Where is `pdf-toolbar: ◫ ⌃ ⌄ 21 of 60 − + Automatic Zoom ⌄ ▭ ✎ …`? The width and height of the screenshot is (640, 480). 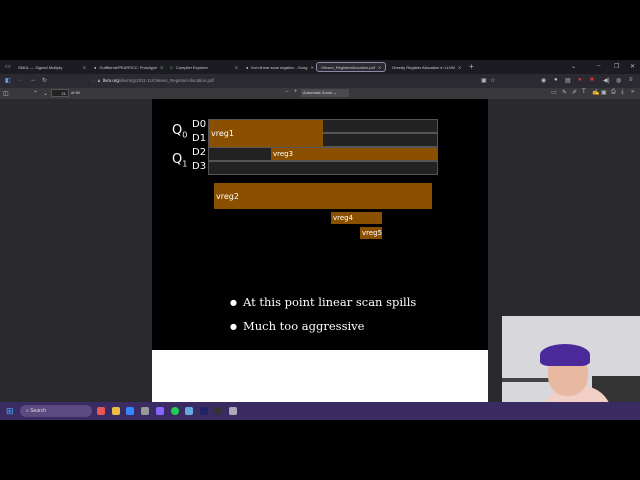 pdf-toolbar: ◫ ⌃ ⌄ 21 of 60 − + Automatic Zoom ⌄ ▭ ✎ … is located at coordinates (320, 93).